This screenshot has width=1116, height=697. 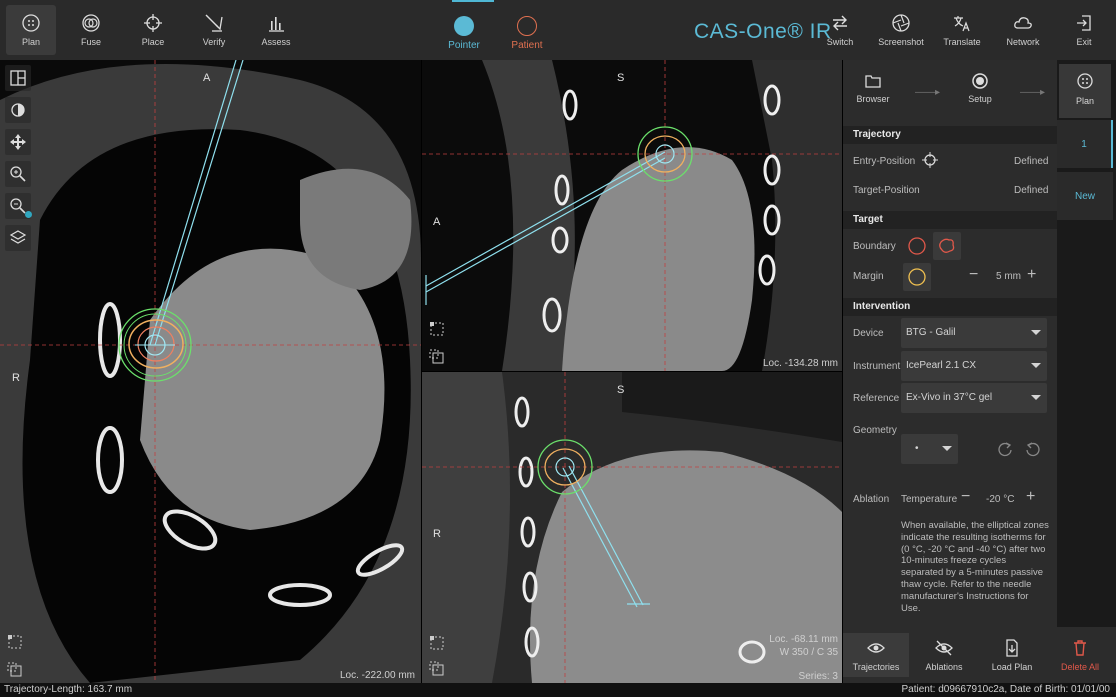 What do you see at coordinates (91, 23) in the screenshot?
I see `fuse-icon` at bounding box center [91, 23].